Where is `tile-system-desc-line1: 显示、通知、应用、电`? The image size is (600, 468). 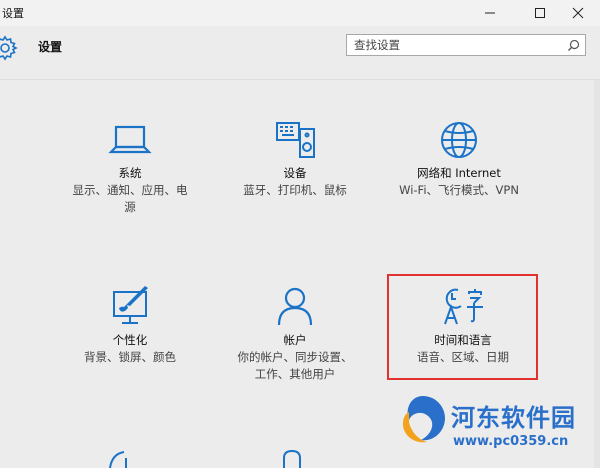 tile-system-desc-line1: 显示、通知、应用、电 is located at coordinates (130, 190).